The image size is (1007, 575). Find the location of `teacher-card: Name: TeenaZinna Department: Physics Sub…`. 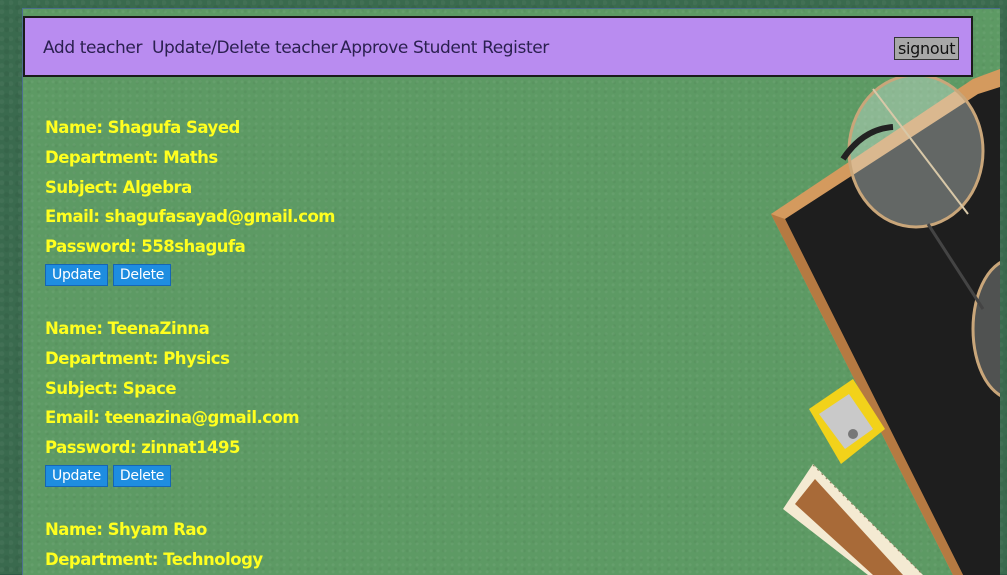

teacher-card: Name: TeenaZinna Department: Physics Sub… is located at coordinates (172, 401).